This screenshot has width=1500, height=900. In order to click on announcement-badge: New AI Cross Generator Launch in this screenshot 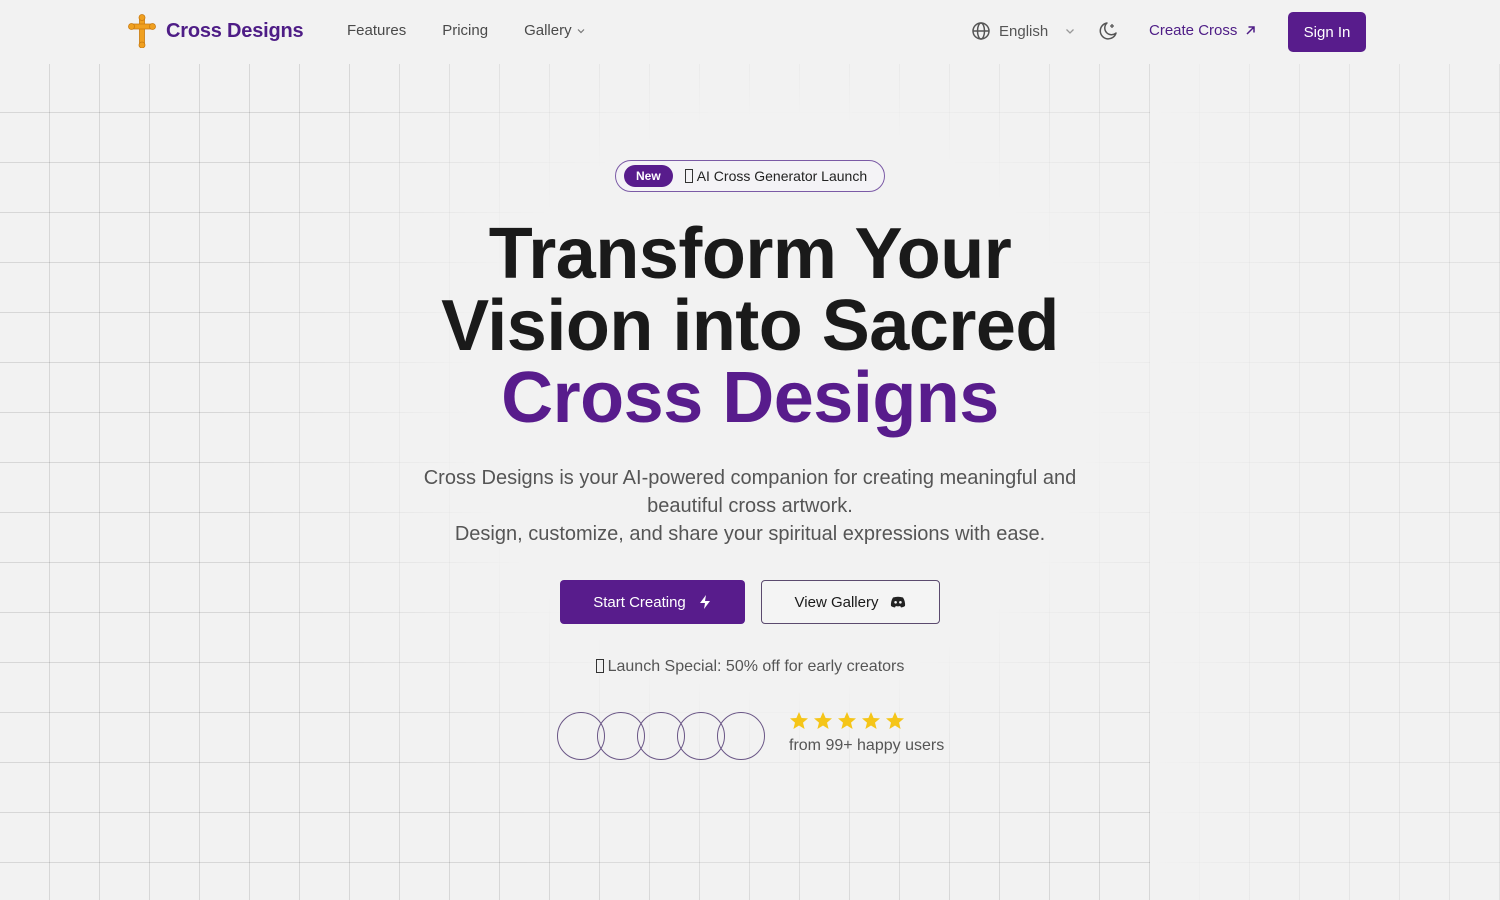, I will do `click(750, 176)`.